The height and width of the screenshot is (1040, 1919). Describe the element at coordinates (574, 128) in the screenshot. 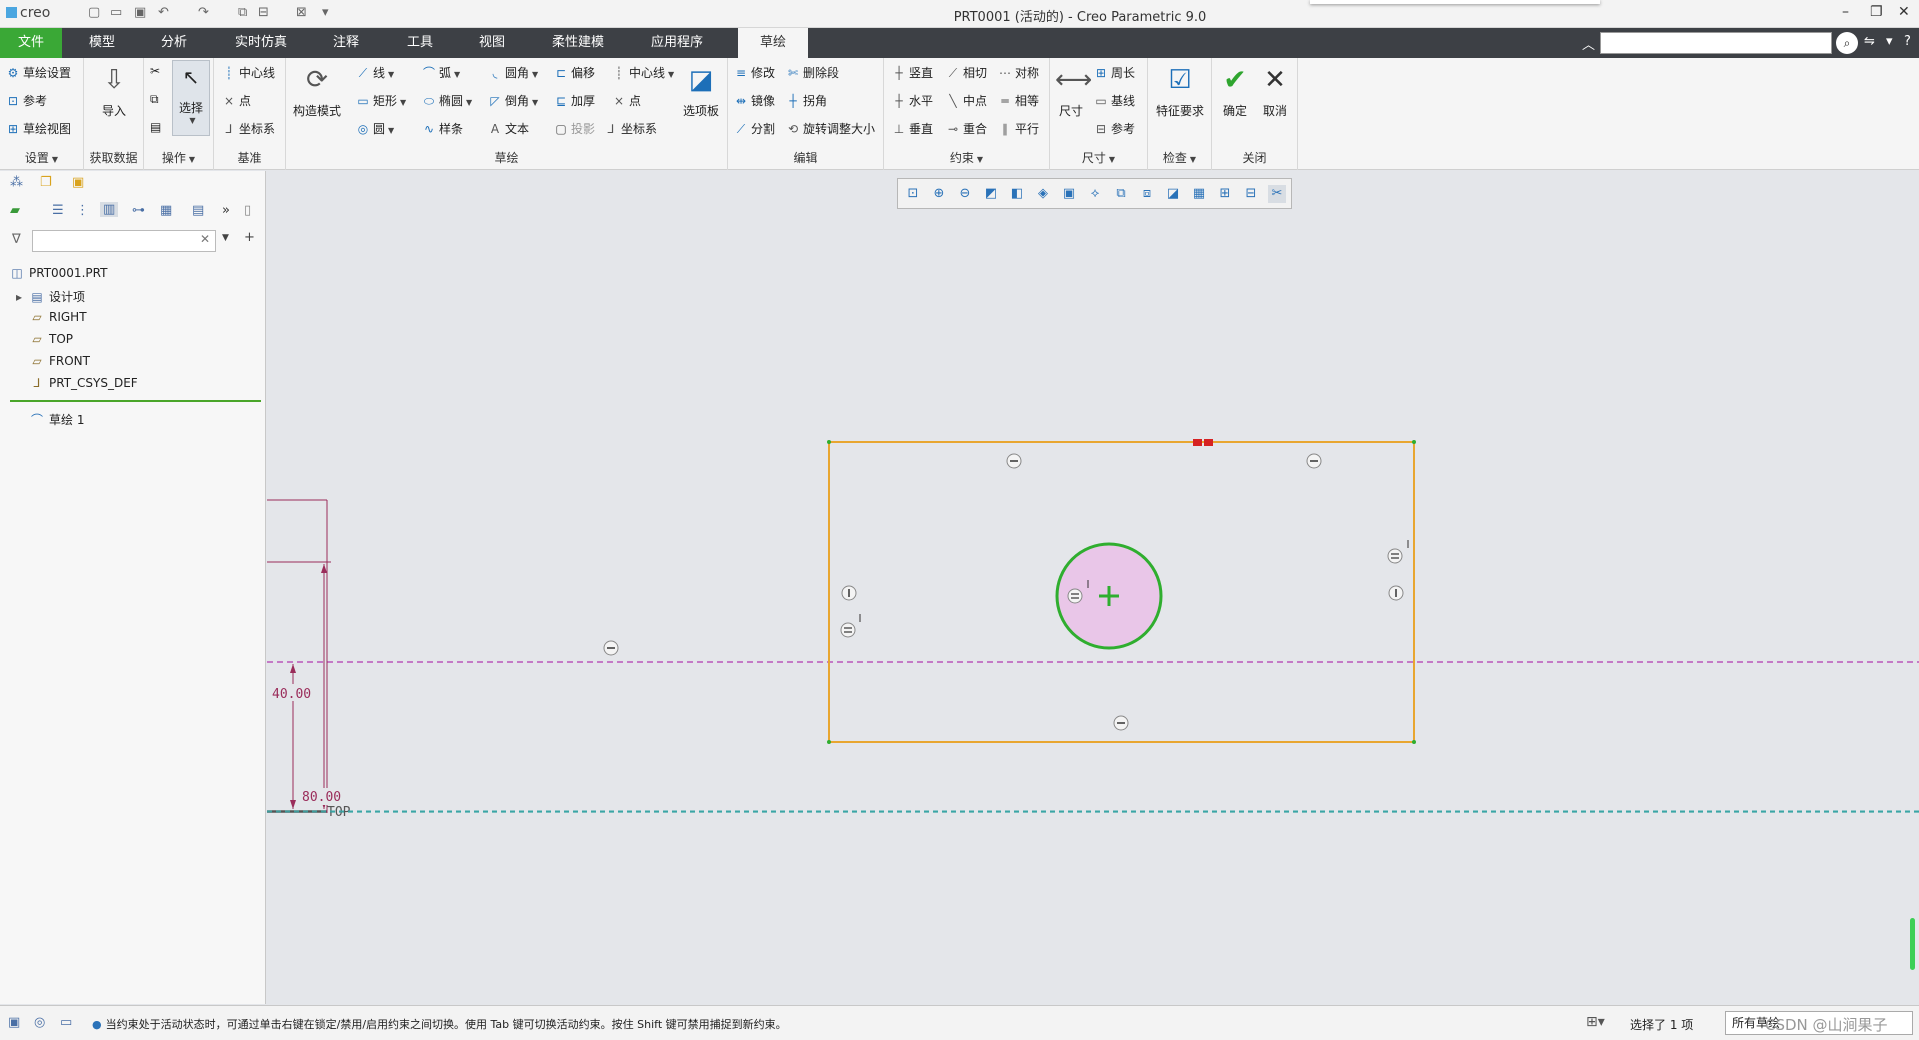

I see `project-button: ▢ 投影` at that location.